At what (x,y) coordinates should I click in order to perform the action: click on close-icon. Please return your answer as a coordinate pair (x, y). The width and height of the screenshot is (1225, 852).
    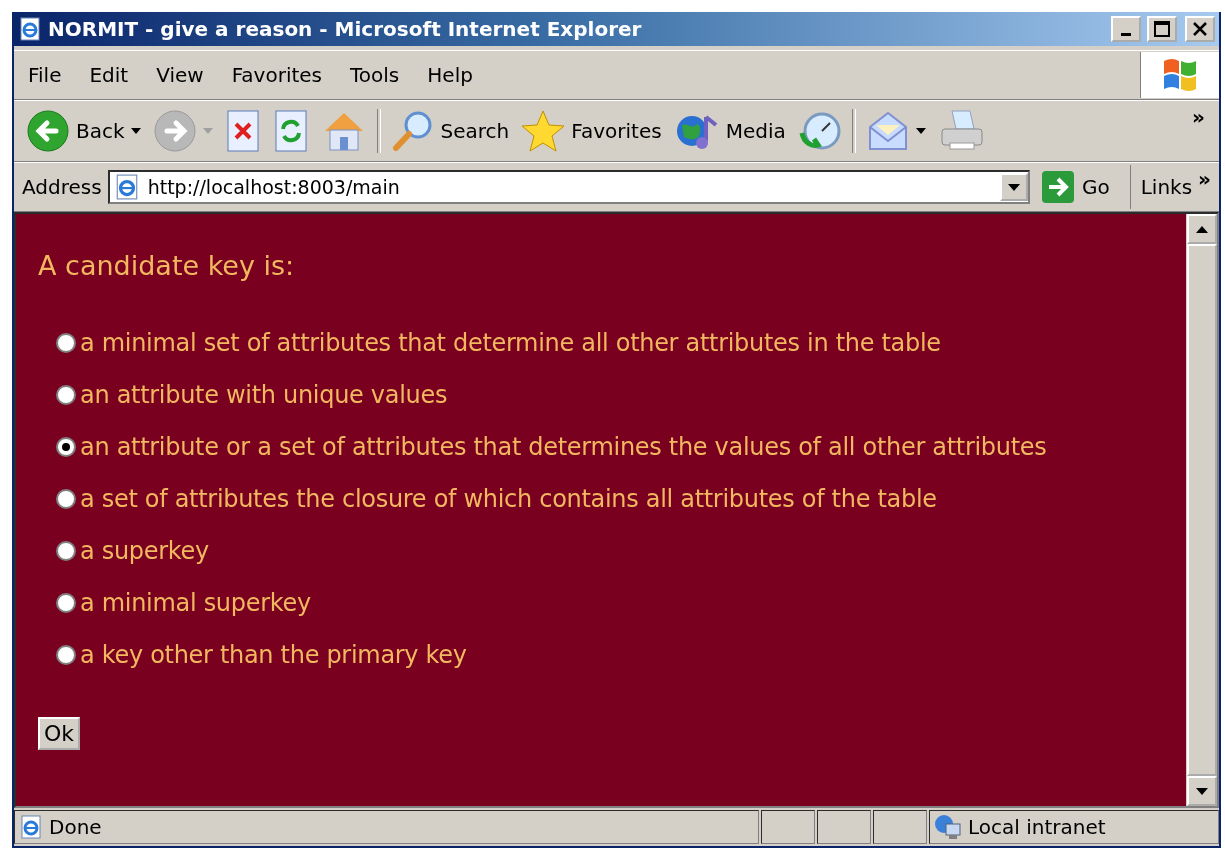
    Looking at the image, I should click on (1200, 29).